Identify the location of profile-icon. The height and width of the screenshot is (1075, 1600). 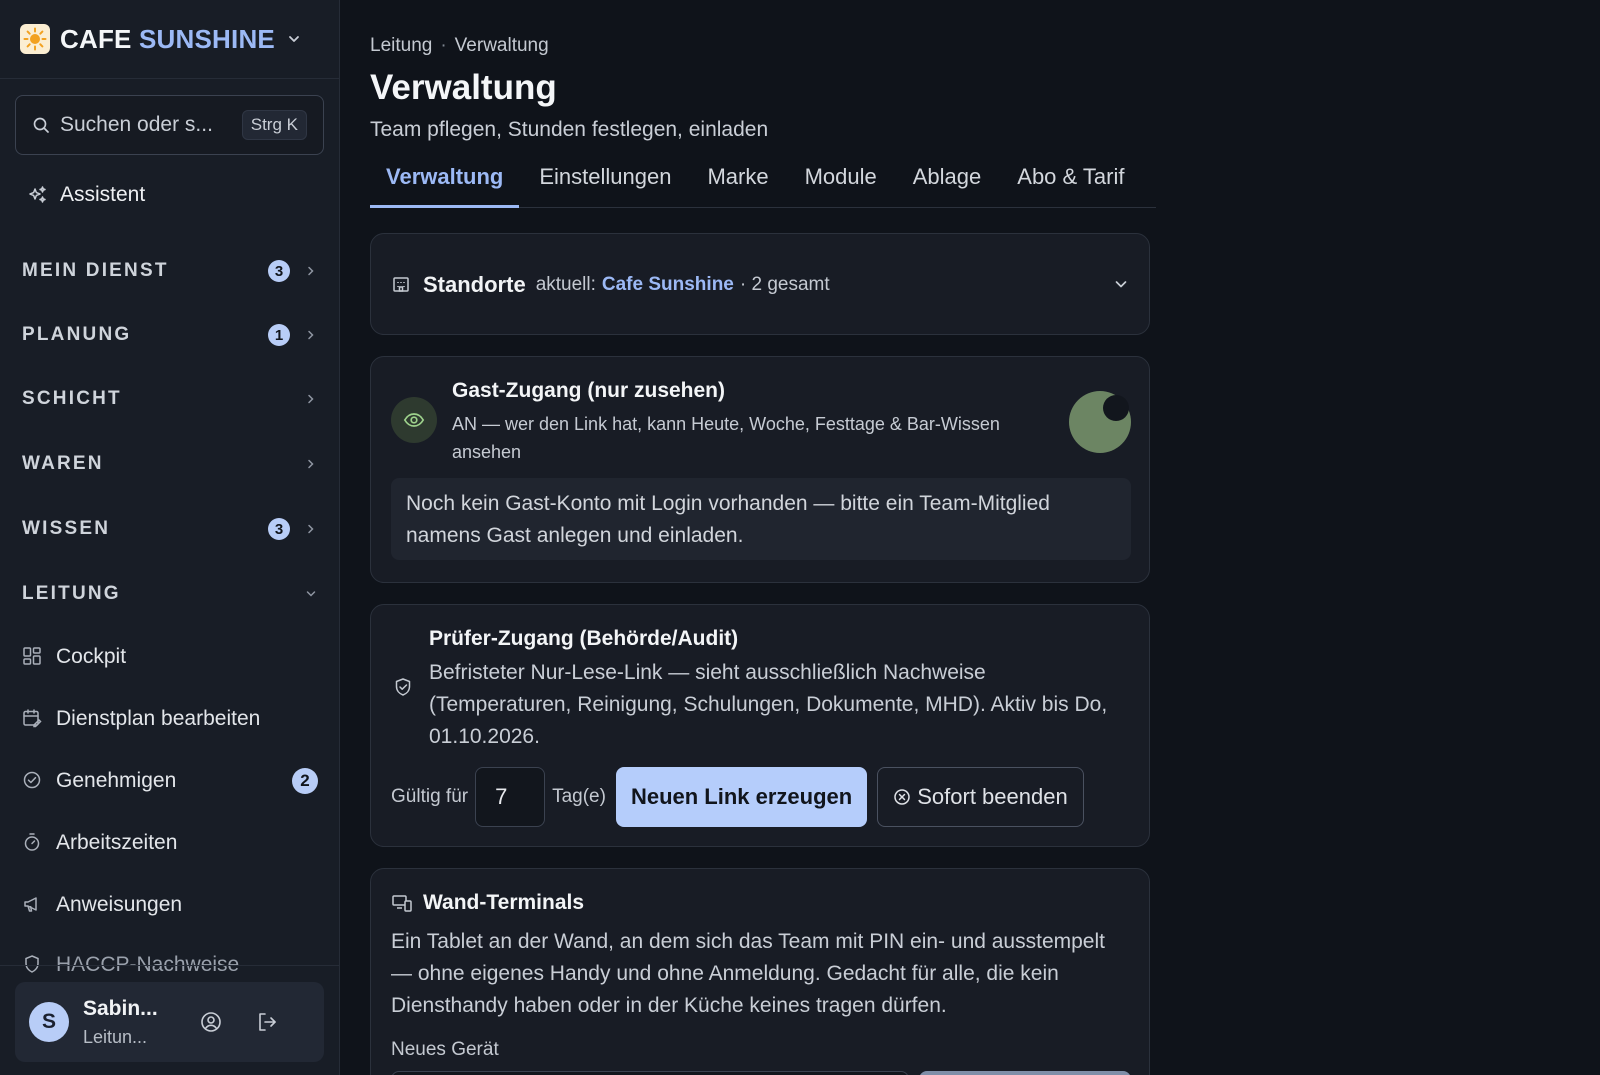
(211, 1022).